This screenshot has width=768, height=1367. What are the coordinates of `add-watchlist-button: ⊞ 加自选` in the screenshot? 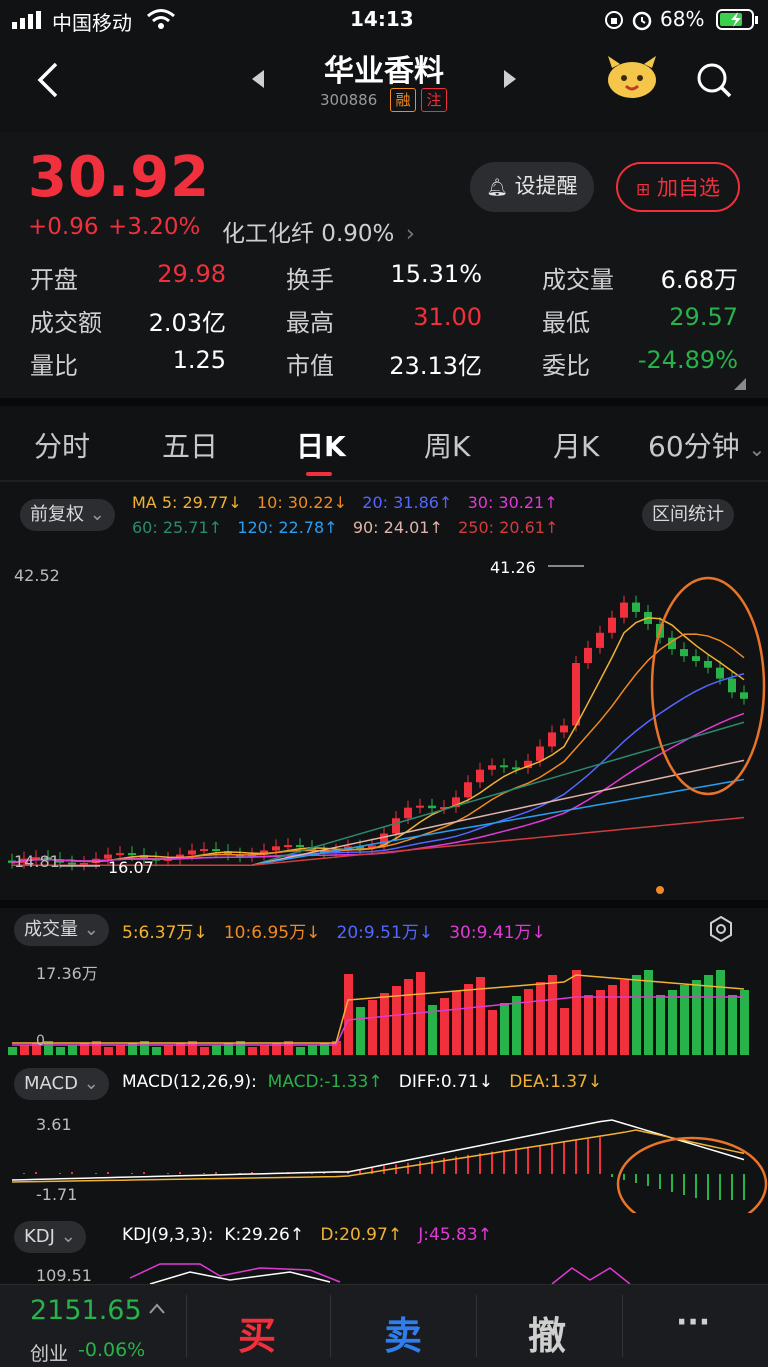 It's located at (678, 187).